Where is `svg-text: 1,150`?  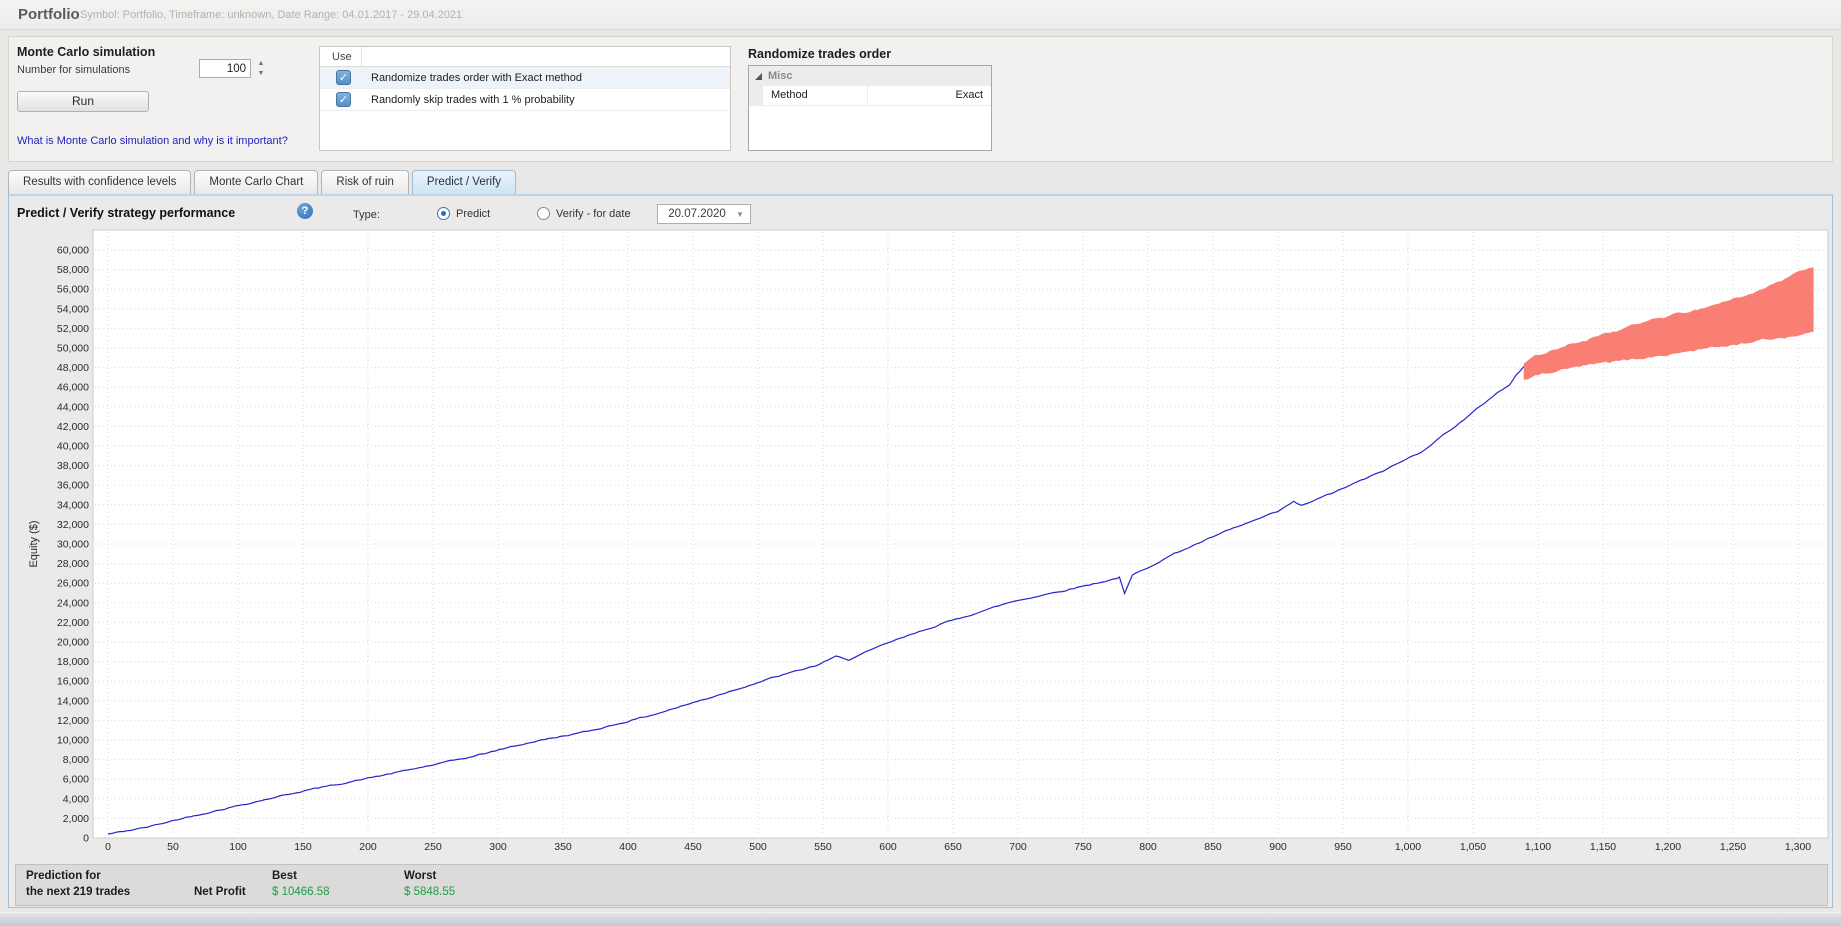 svg-text: 1,150 is located at coordinates (1603, 847).